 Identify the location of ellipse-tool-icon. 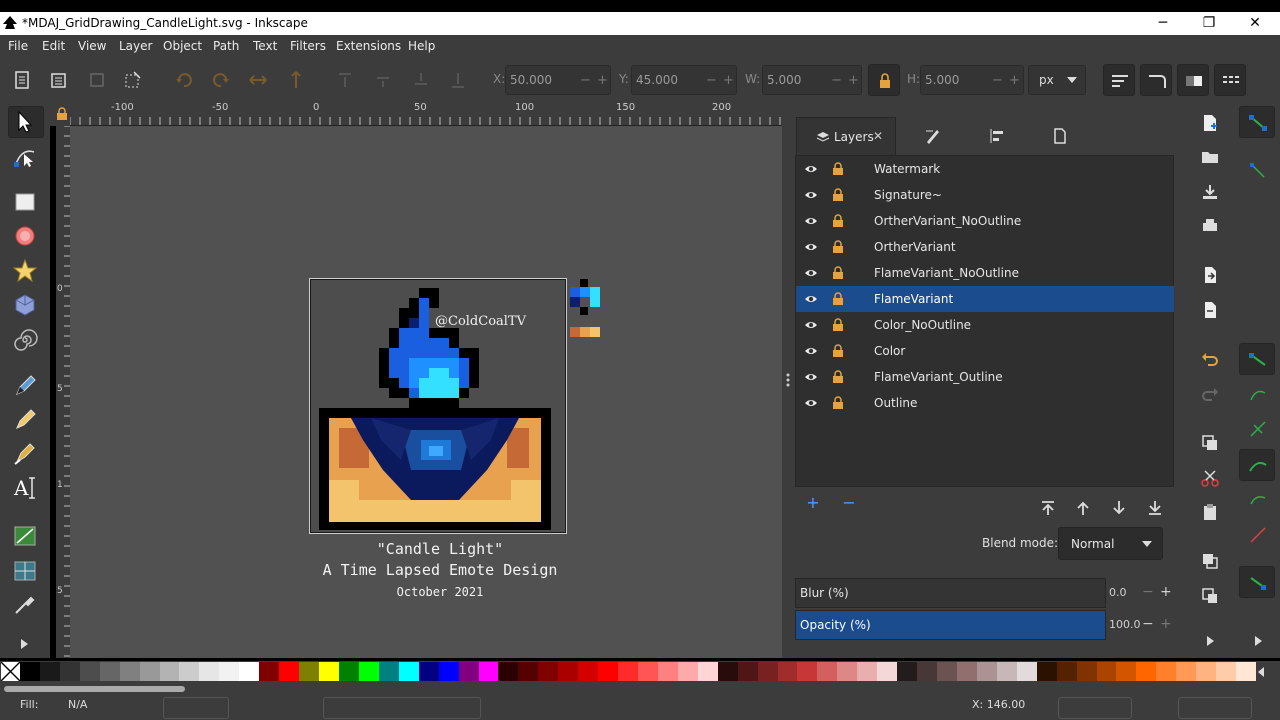
(25, 236).